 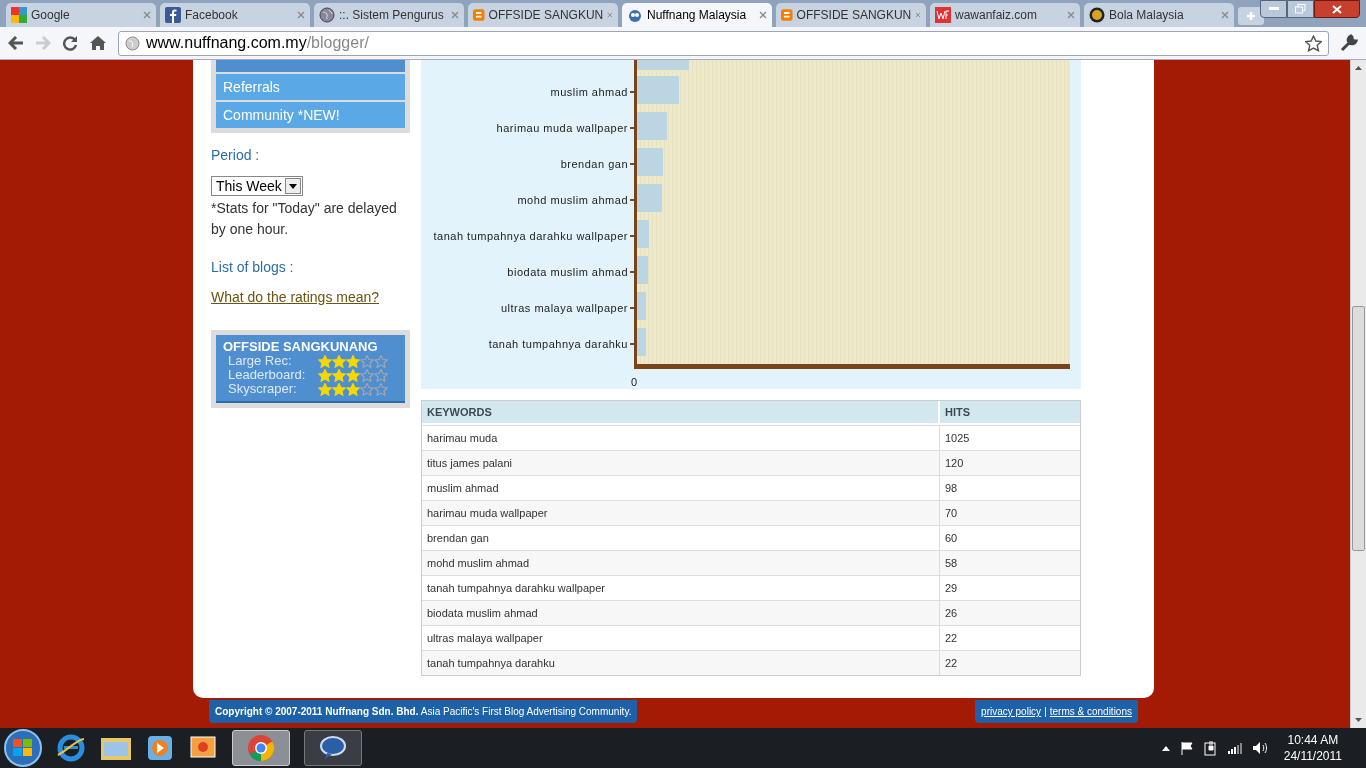 What do you see at coordinates (1259, 748) in the screenshot?
I see `speaker-icon` at bounding box center [1259, 748].